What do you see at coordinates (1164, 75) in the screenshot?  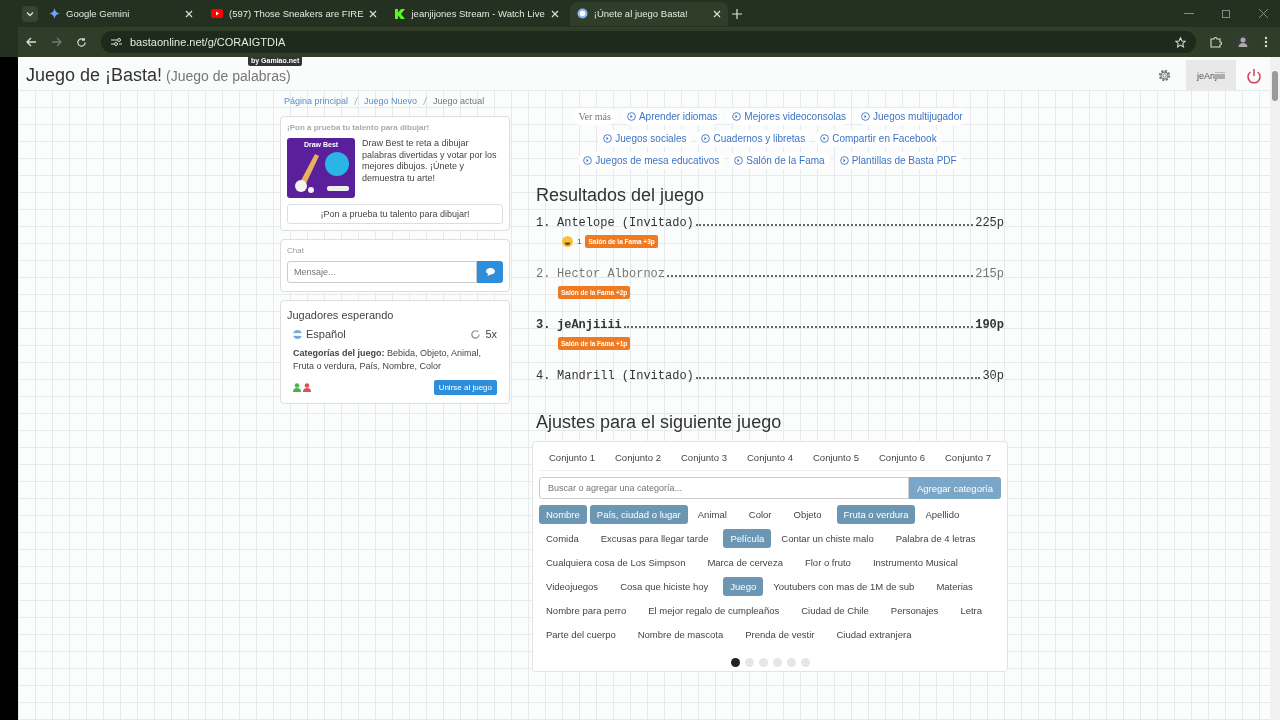 I see `settings-icon` at bounding box center [1164, 75].